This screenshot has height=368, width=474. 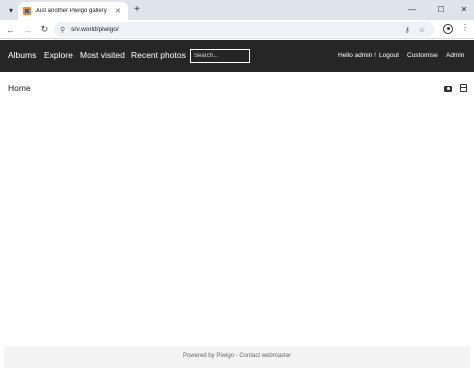 What do you see at coordinates (464, 9) in the screenshot?
I see `close-window-icon: ✕` at bounding box center [464, 9].